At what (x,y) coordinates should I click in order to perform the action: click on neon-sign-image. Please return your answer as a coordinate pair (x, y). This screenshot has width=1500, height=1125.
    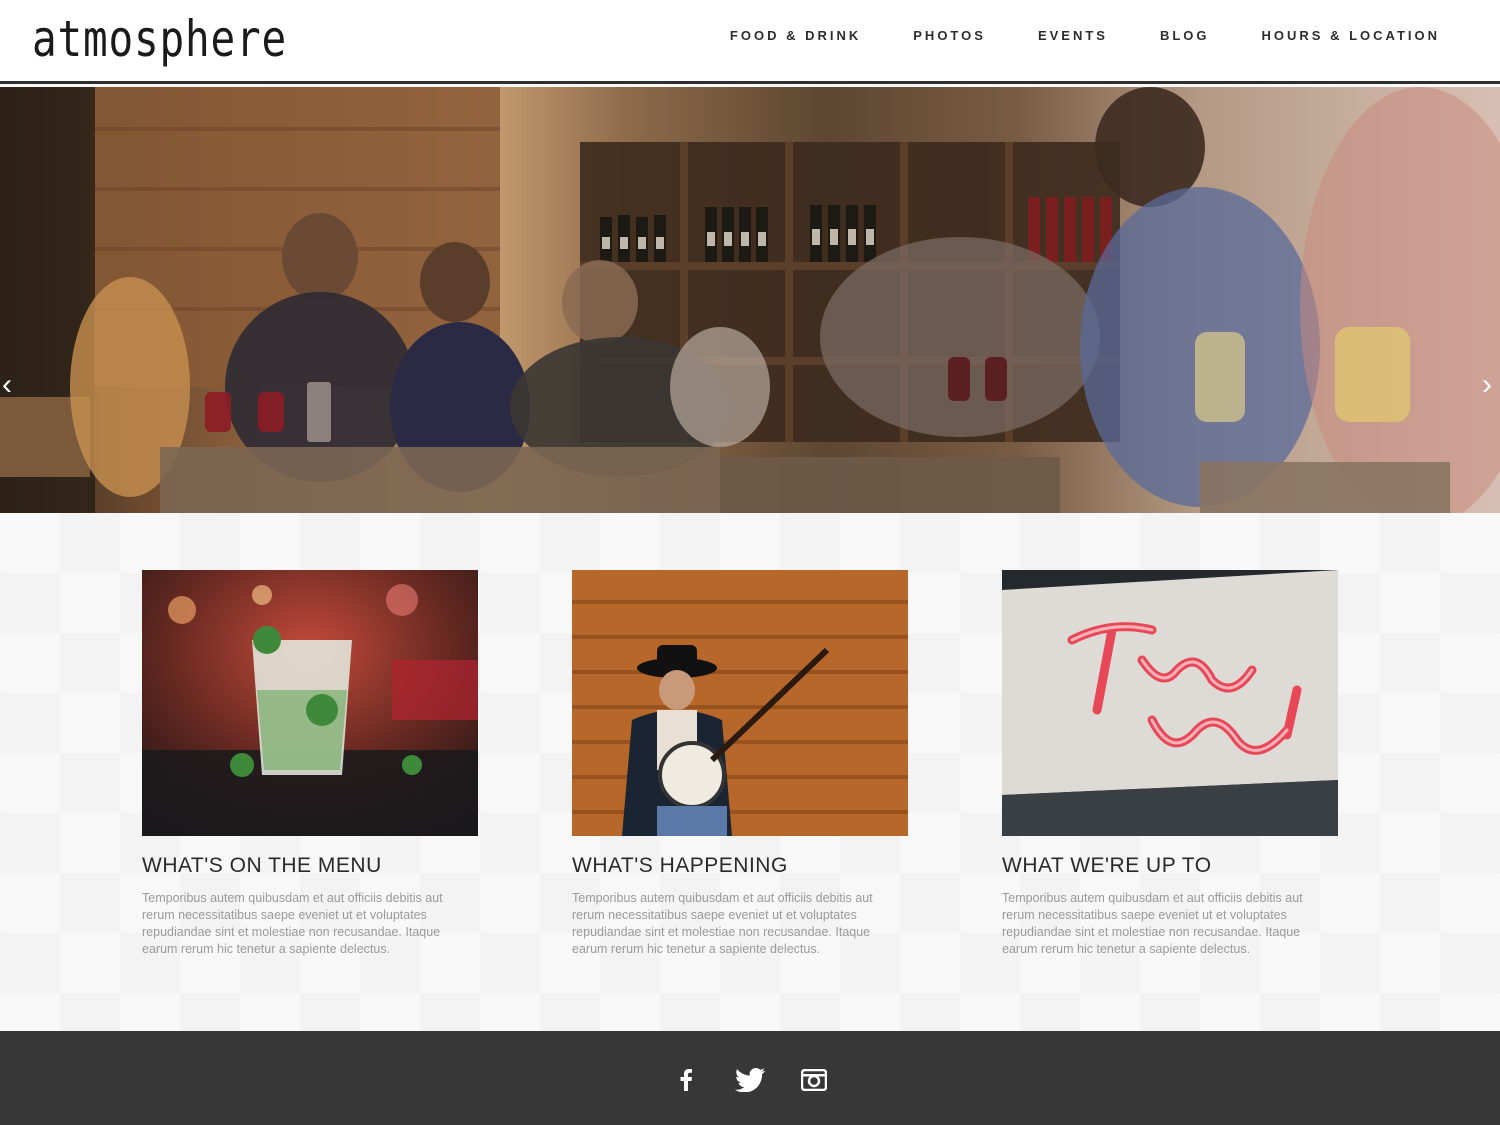
    Looking at the image, I should click on (1170, 703).